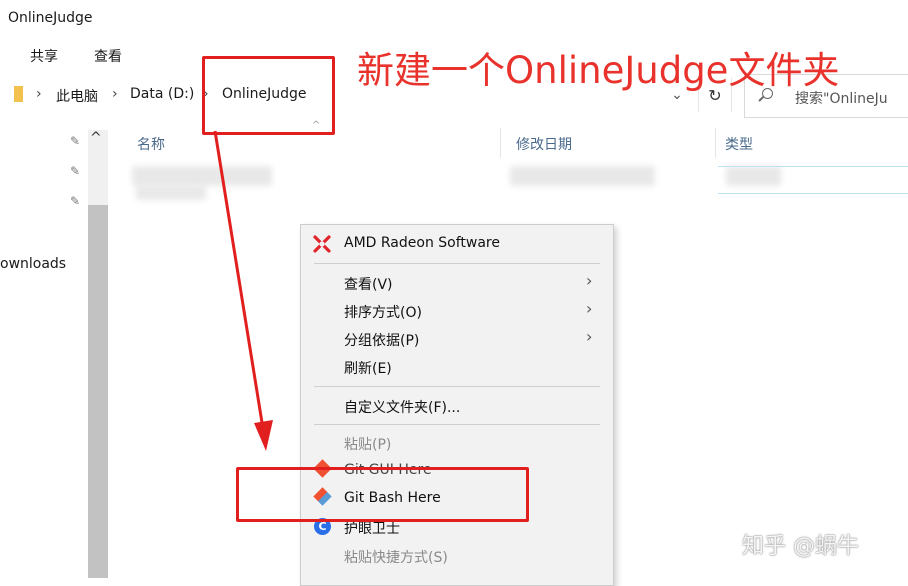 Image resolution: width=908 pixels, height=586 pixels. Describe the element at coordinates (382, 494) in the screenshot. I see `annotation-box-git-bash` at that location.